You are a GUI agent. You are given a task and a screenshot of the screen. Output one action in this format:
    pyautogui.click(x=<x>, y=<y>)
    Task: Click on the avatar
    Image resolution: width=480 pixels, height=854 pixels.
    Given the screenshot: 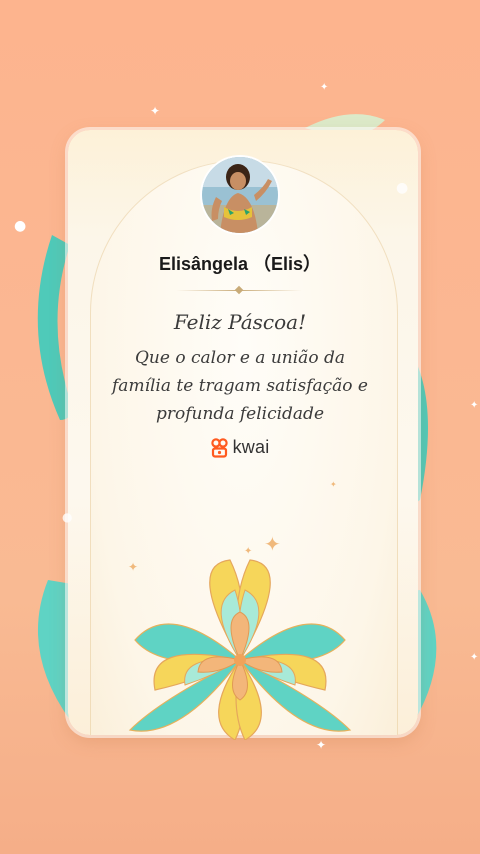 What is the action you would take?
    pyautogui.click(x=240, y=195)
    